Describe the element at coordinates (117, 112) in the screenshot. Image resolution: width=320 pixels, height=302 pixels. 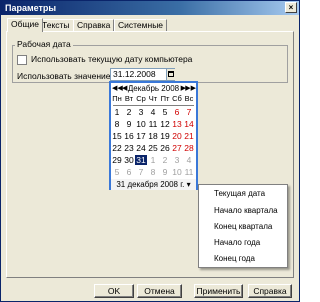
I see `calendar-day: 1` at that location.